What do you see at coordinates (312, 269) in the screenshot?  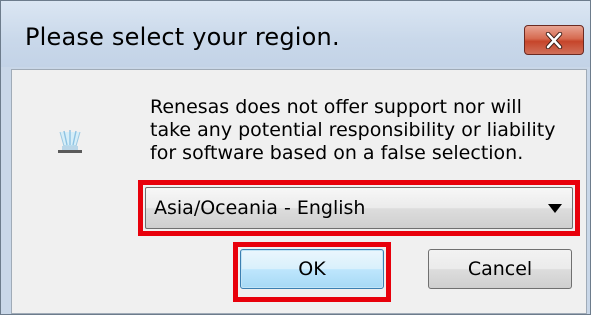 I see `ok-button: OK` at bounding box center [312, 269].